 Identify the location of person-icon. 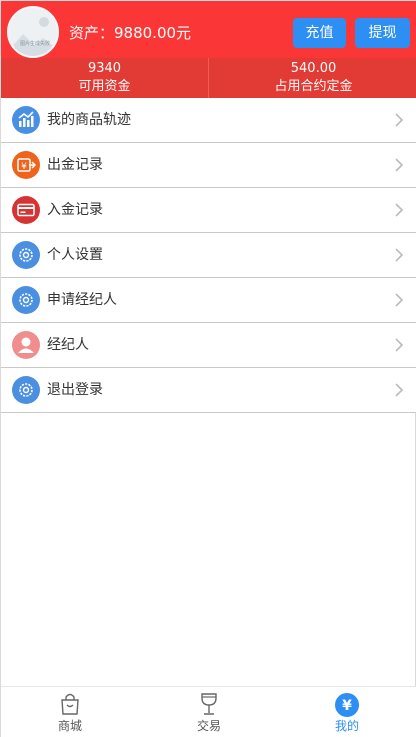
(26, 345).